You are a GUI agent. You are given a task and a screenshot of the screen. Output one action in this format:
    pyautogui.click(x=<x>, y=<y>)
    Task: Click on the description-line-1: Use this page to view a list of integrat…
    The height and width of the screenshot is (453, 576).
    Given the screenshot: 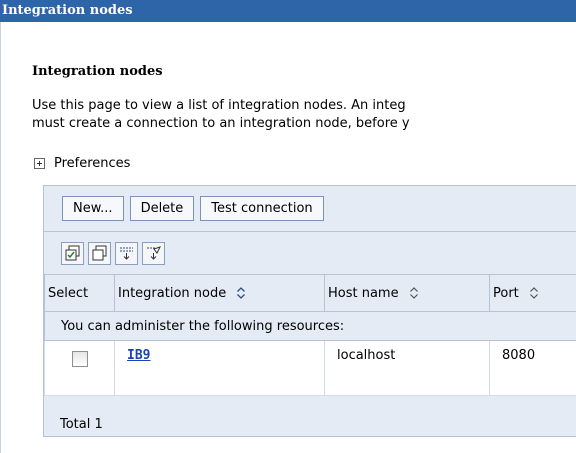 What is the action you would take?
    pyautogui.click(x=219, y=105)
    